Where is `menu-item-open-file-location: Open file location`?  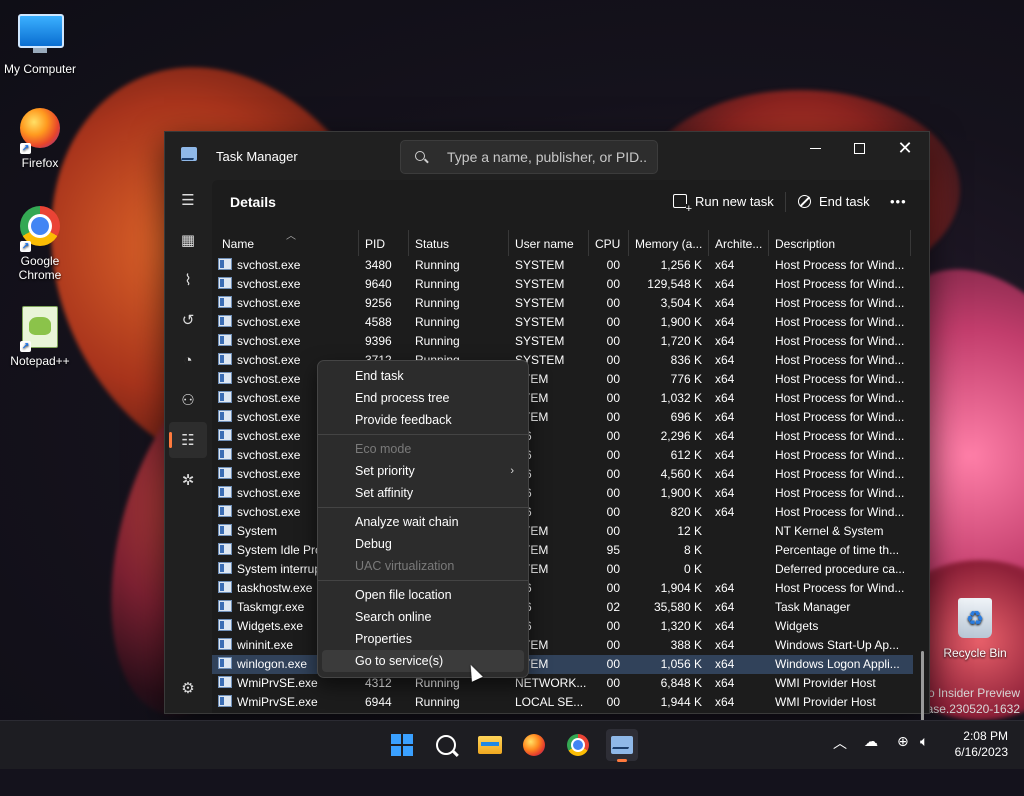
menu-item-open-file-location: Open file location is located at coordinates (423, 595).